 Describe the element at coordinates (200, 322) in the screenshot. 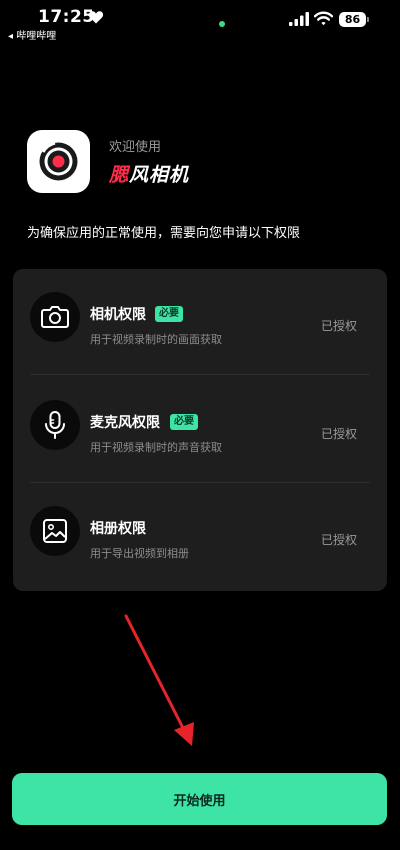

I see `permission-item-camera: 相机权限 必要 用于视频录制时的画面获取 已授权` at that location.